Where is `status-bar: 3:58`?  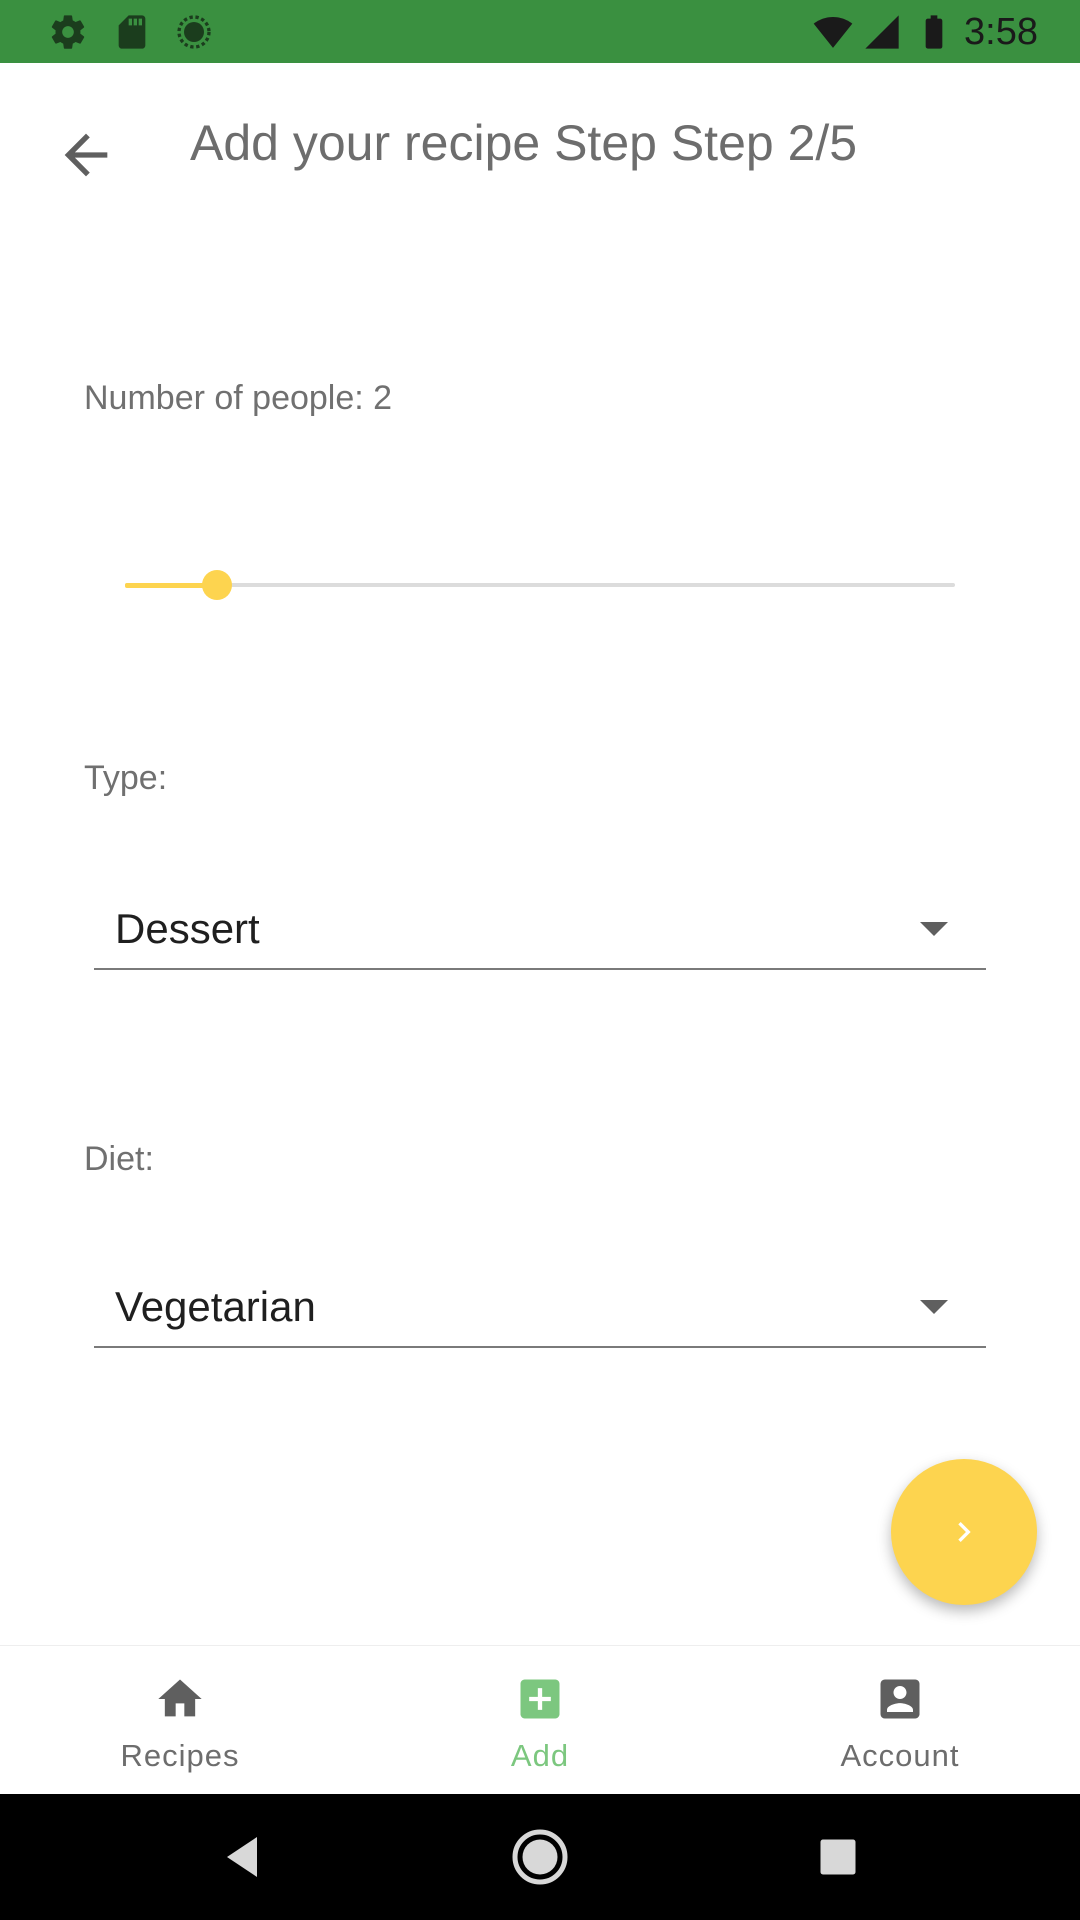 status-bar: 3:58 is located at coordinates (540, 31).